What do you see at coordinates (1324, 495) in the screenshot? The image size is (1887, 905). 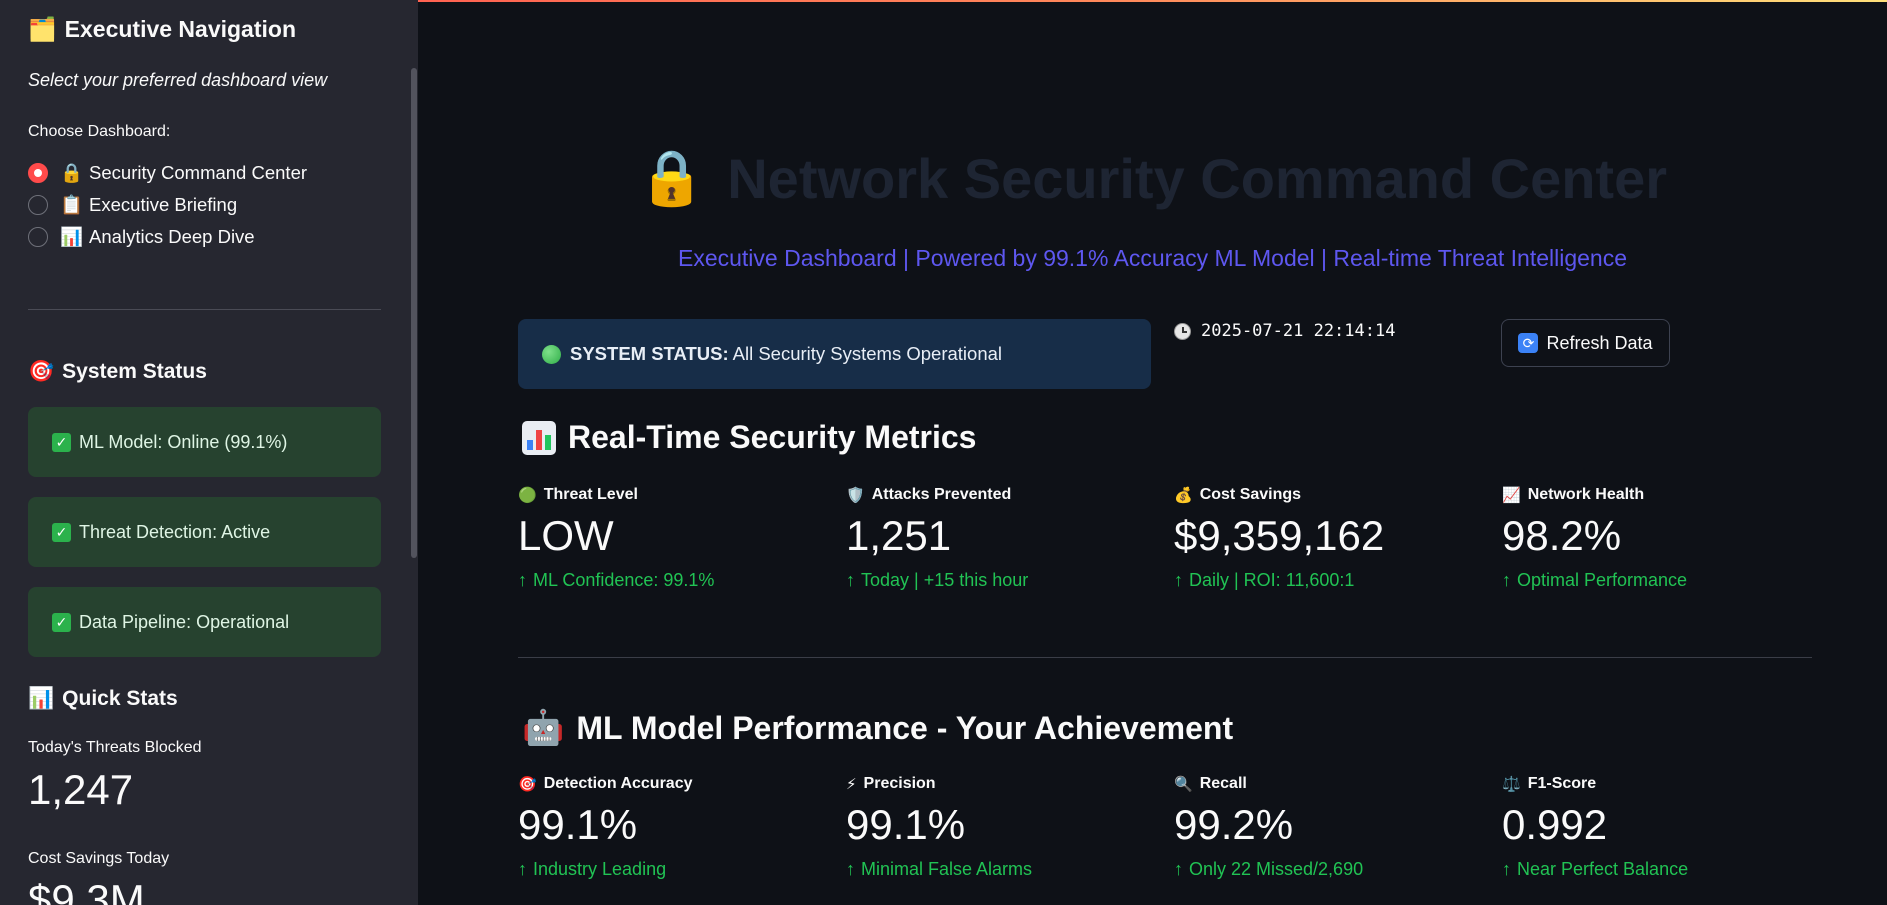 I see `metric-label: 💰 Cost Savings` at bounding box center [1324, 495].